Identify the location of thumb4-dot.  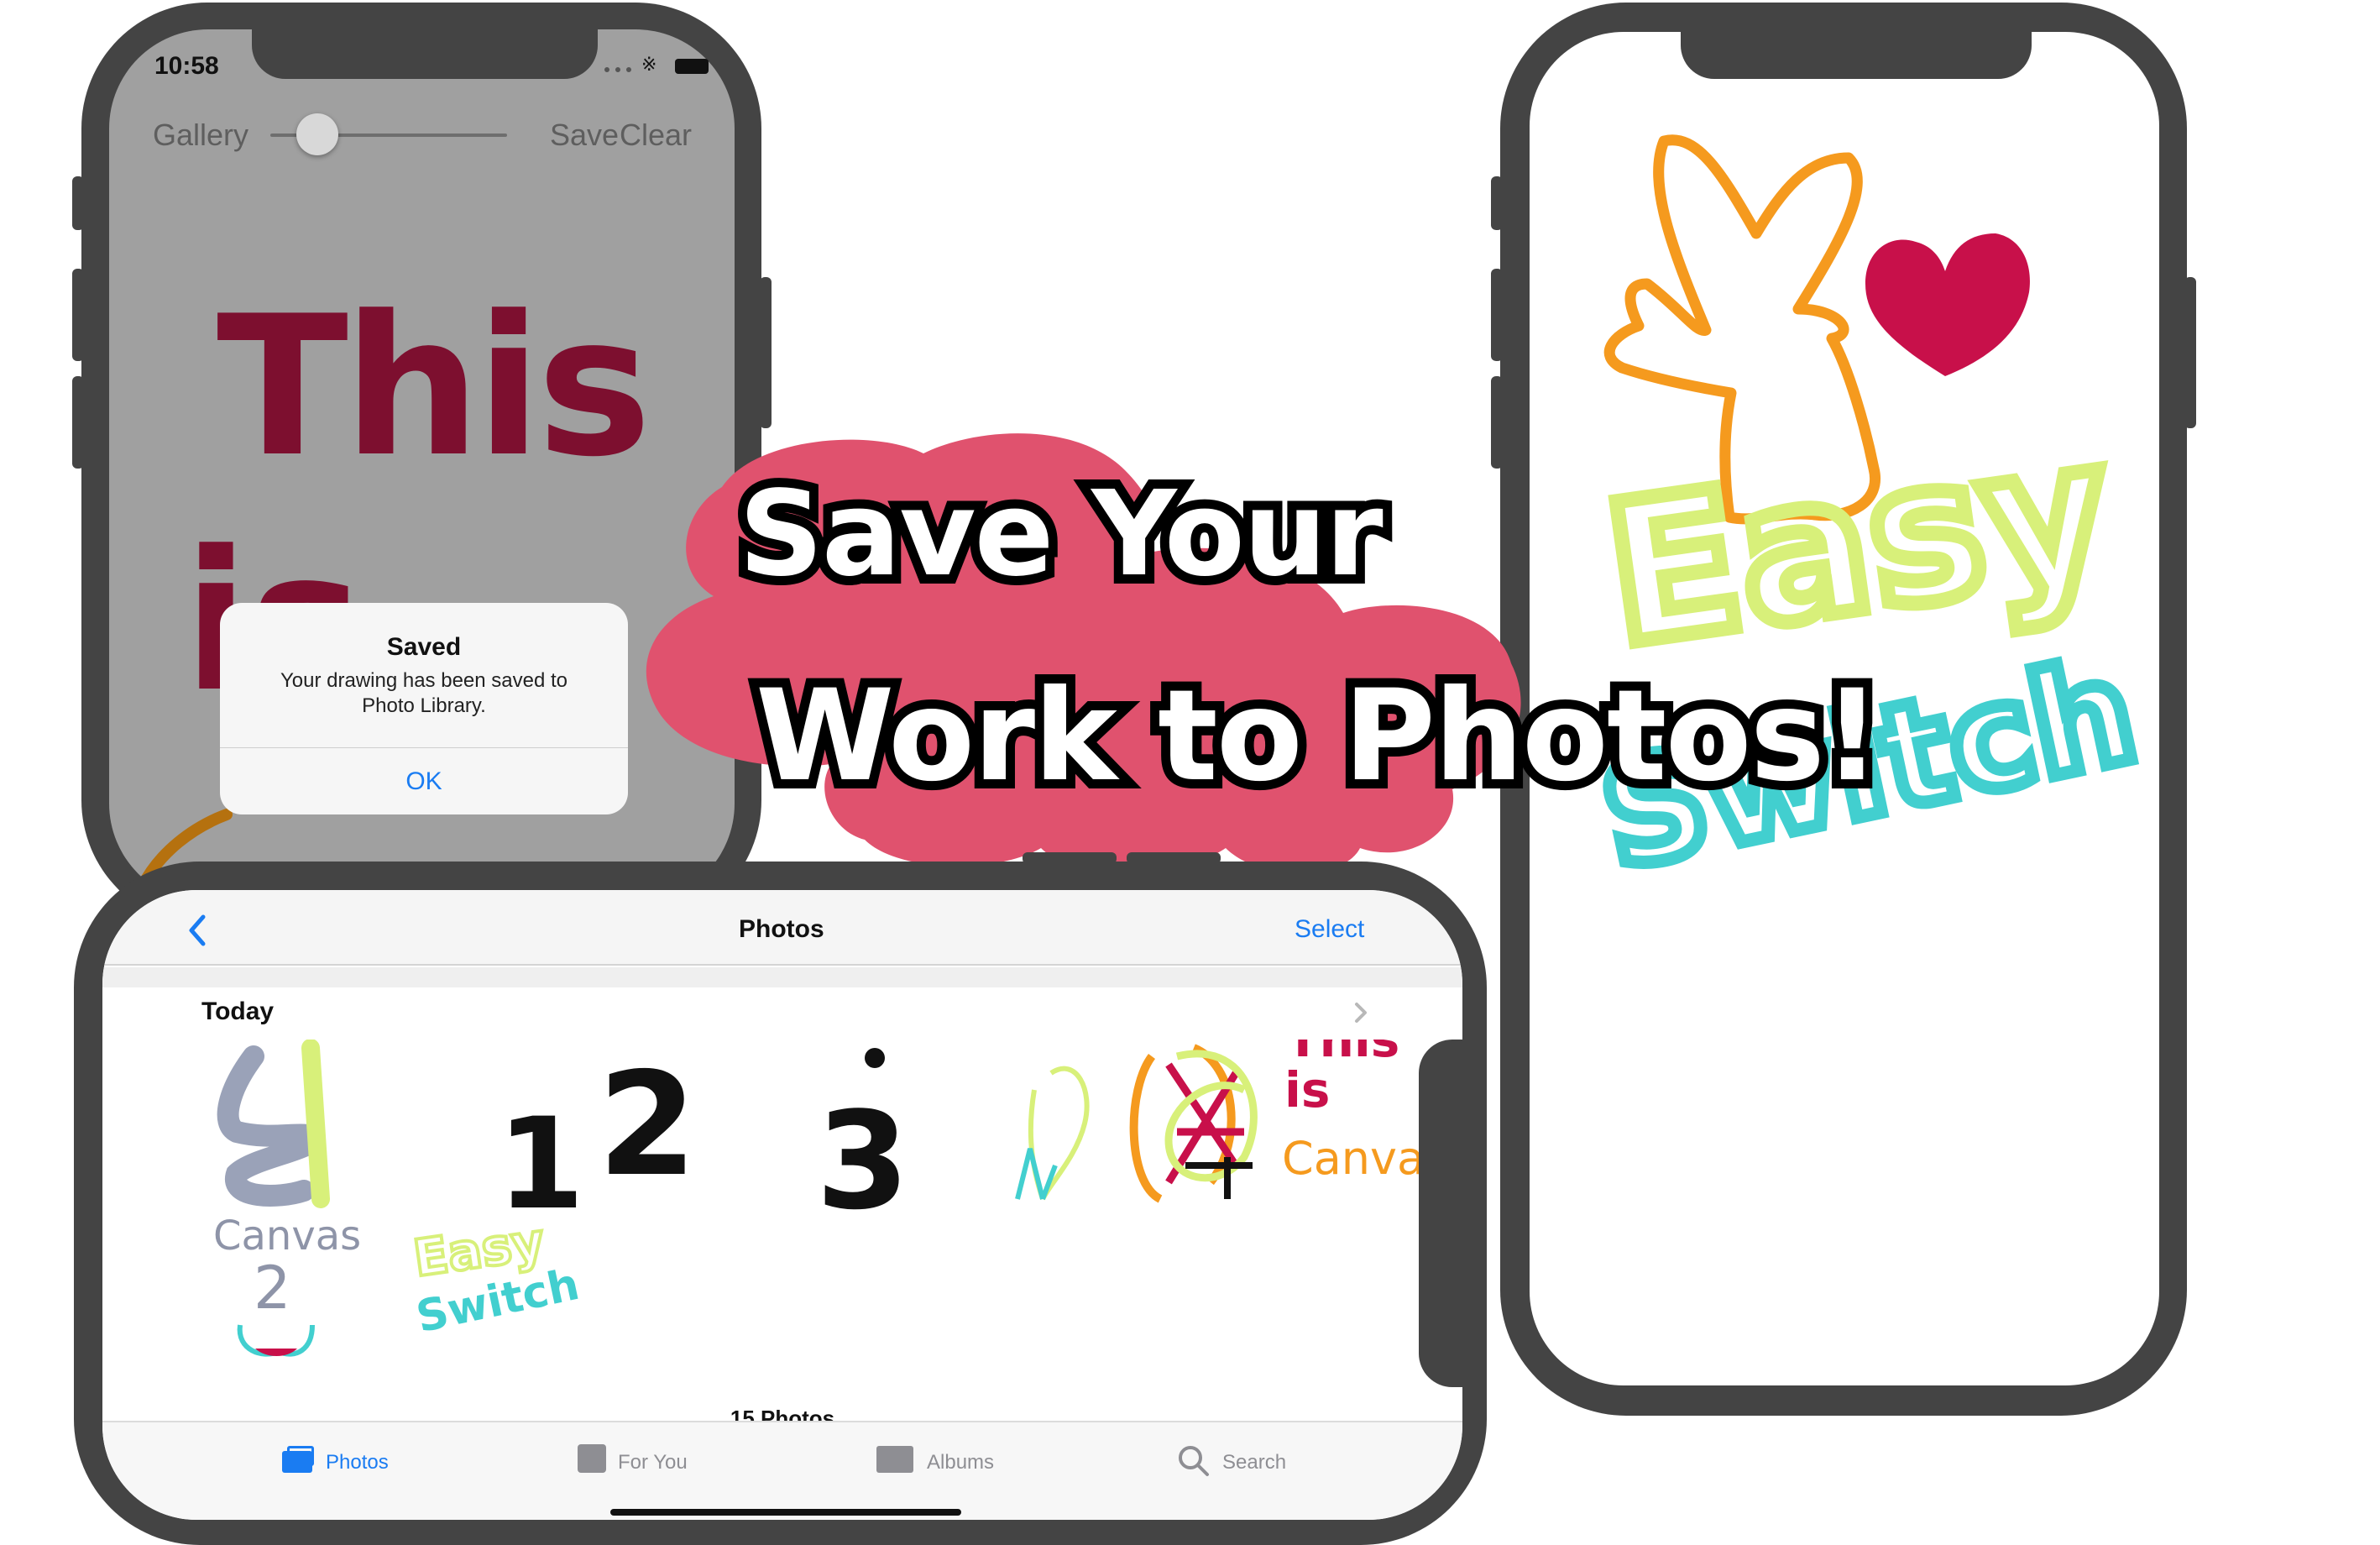
(875, 1058).